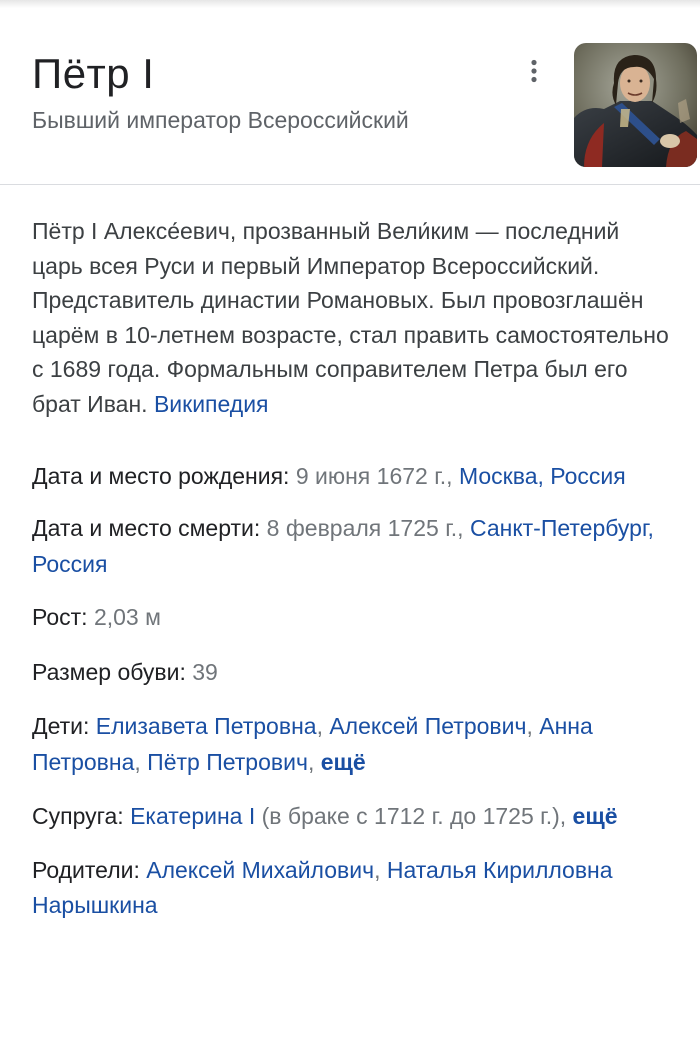 The image size is (700, 1044). What do you see at coordinates (164, 475) in the screenshot?
I see `fact-birth-label: Дата и место рождения:` at bounding box center [164, 475].